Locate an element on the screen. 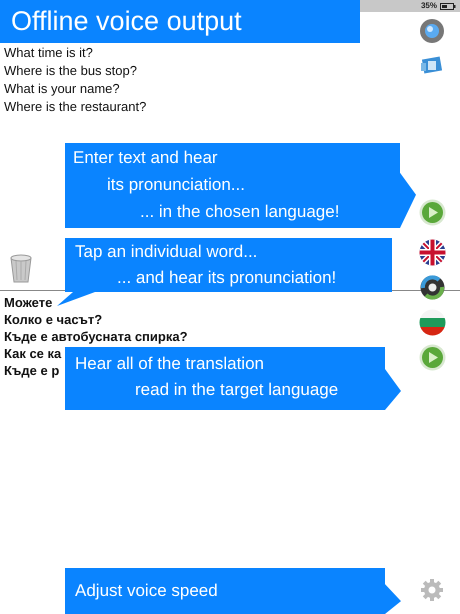 The height and width of the screenshot is (614, 460). phrase-text: Where is the restaurant? is located at coordinates (75, 107).